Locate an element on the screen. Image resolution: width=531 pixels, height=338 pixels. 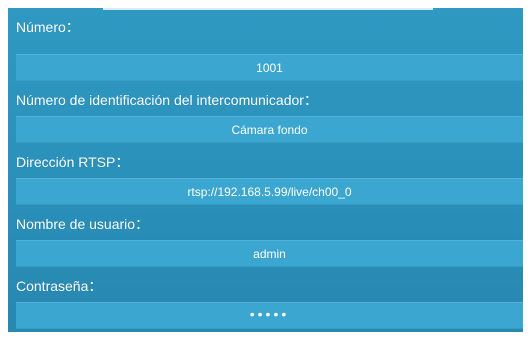
password-value: ••••• is located at coordinates (269, 313).